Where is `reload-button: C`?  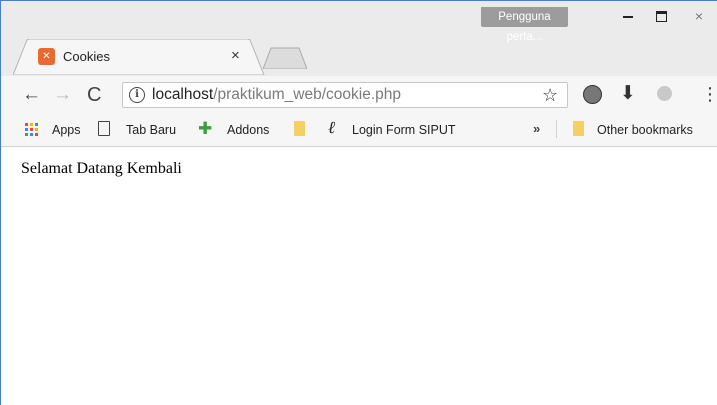 reload-button: C is located at coordinates (94, 95).